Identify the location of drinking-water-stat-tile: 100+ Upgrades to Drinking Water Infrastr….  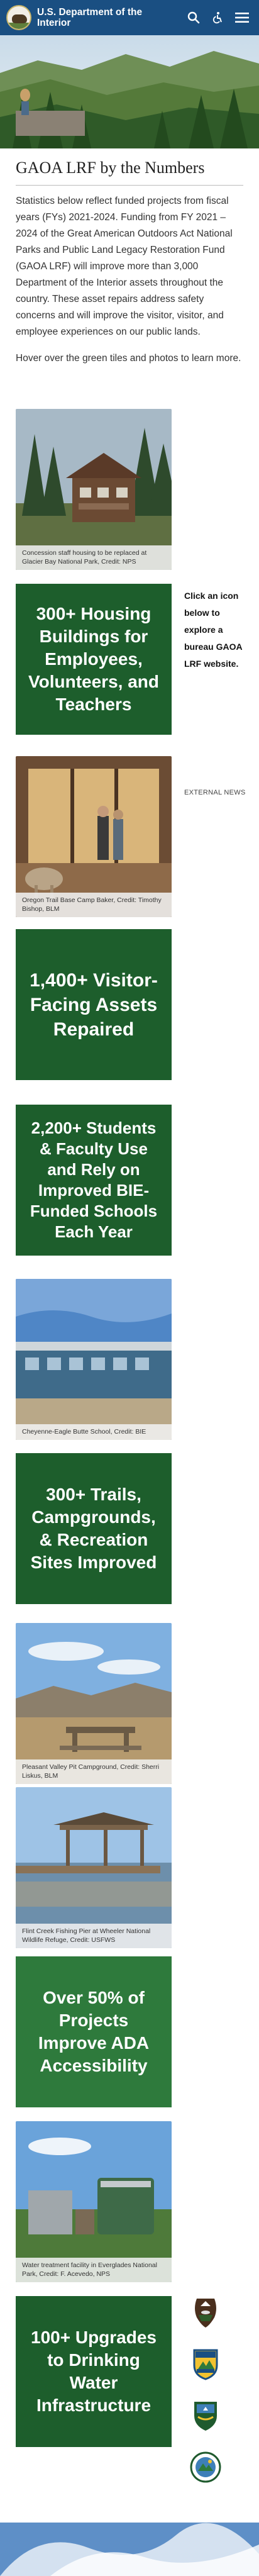
(94, 2371).